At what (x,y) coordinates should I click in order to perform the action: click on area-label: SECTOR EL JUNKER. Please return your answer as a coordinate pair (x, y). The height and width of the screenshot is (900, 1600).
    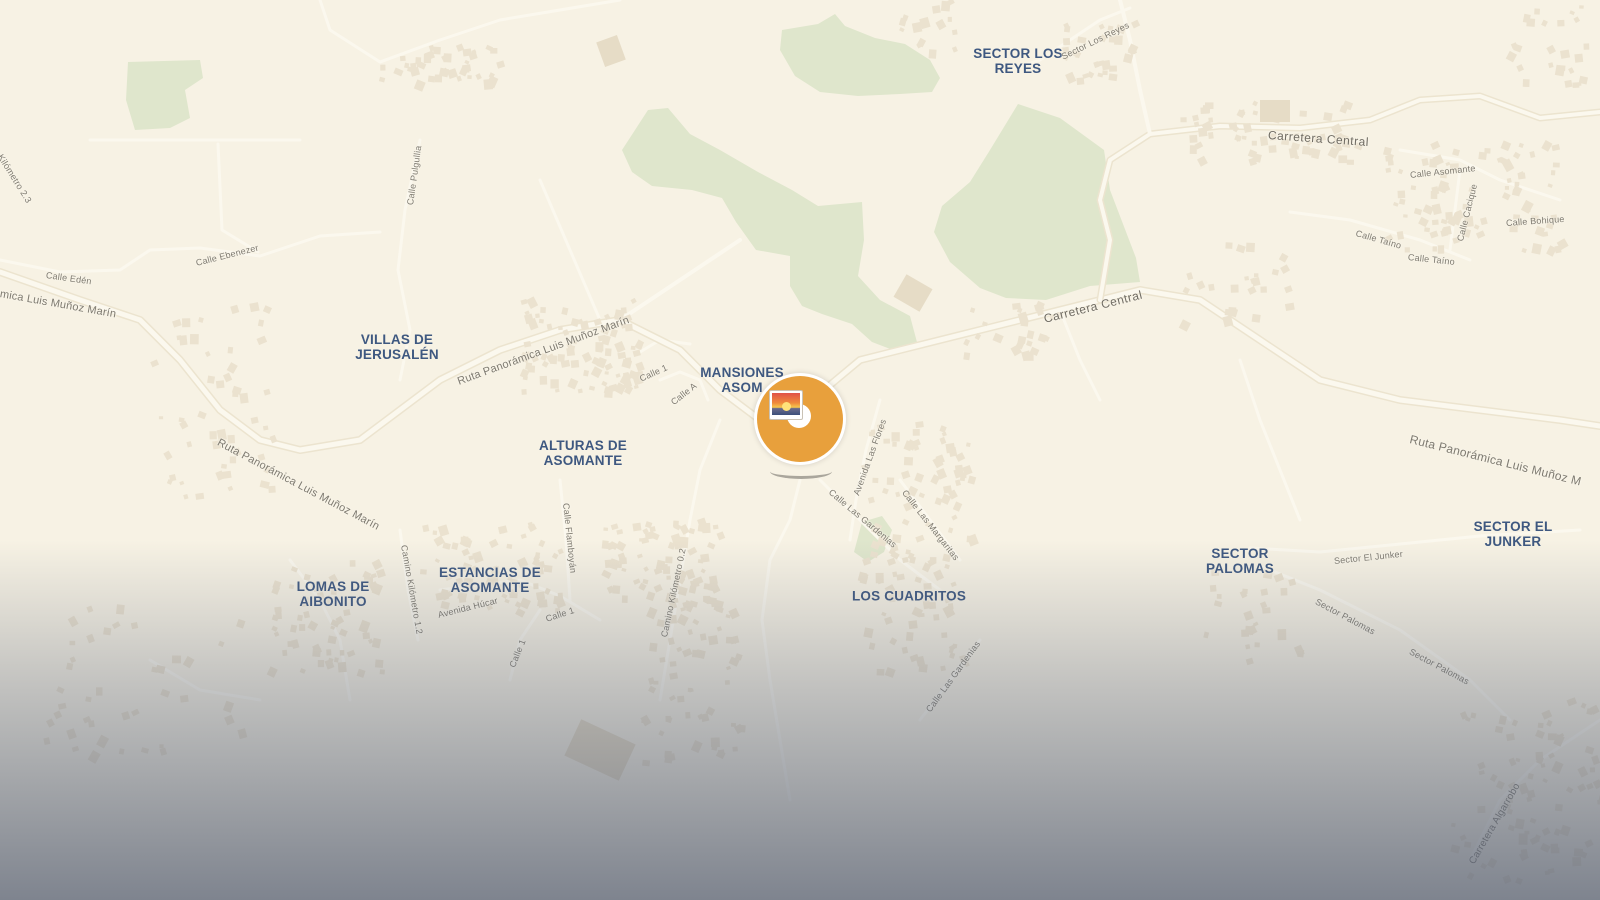
    Looking at the image, I should click on (1513, 534).